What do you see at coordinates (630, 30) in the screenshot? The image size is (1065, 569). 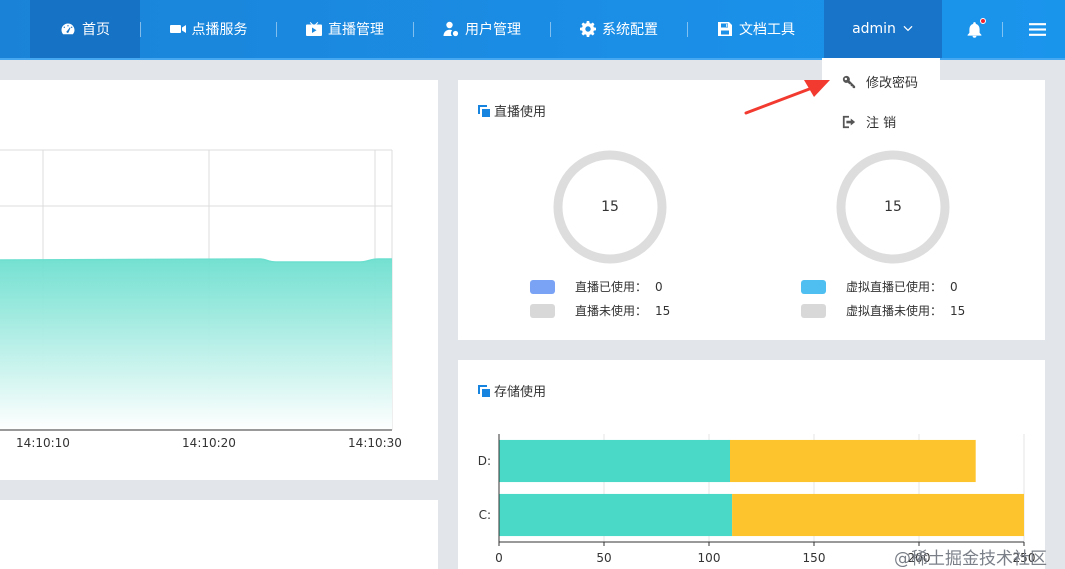 I see `nav-system-label: 系统配置` at bounding box center [630, 30].